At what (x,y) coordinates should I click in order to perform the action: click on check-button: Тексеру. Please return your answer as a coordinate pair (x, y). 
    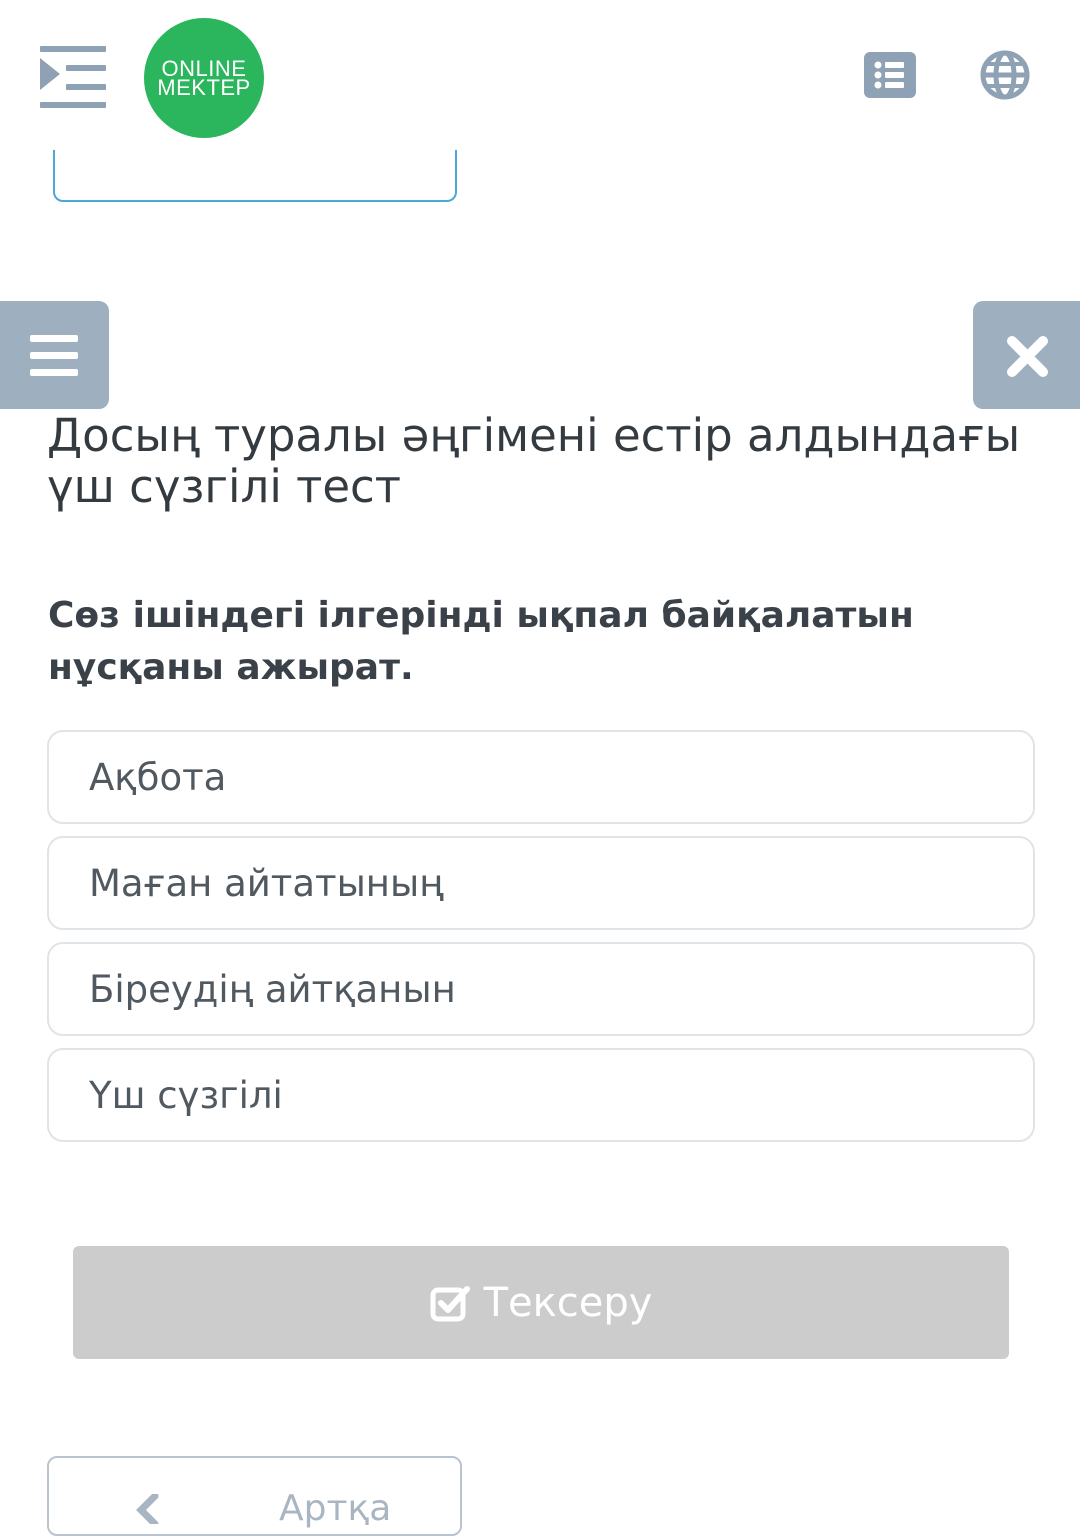
    Looking at the image, I should click on (541, 1302).